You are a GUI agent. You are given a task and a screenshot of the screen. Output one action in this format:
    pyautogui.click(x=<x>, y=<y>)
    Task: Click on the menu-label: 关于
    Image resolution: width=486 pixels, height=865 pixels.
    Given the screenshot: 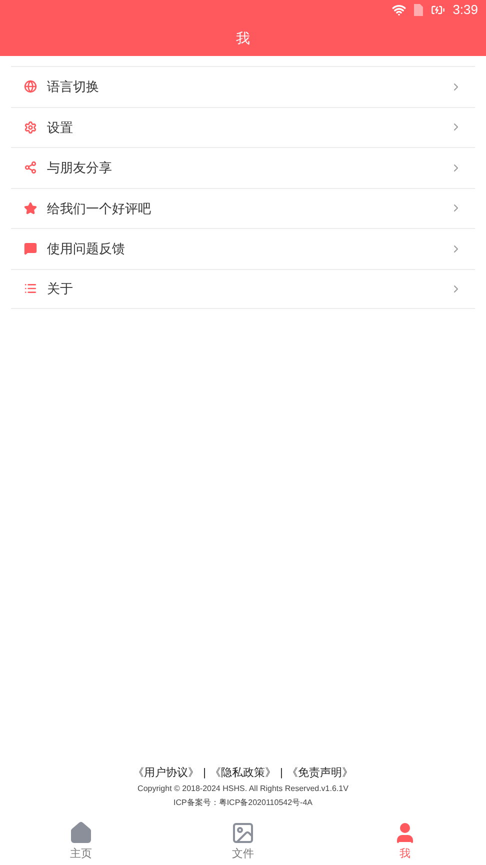 What is the action you would take?
    pyautogui.click(x=60, y=289)
    